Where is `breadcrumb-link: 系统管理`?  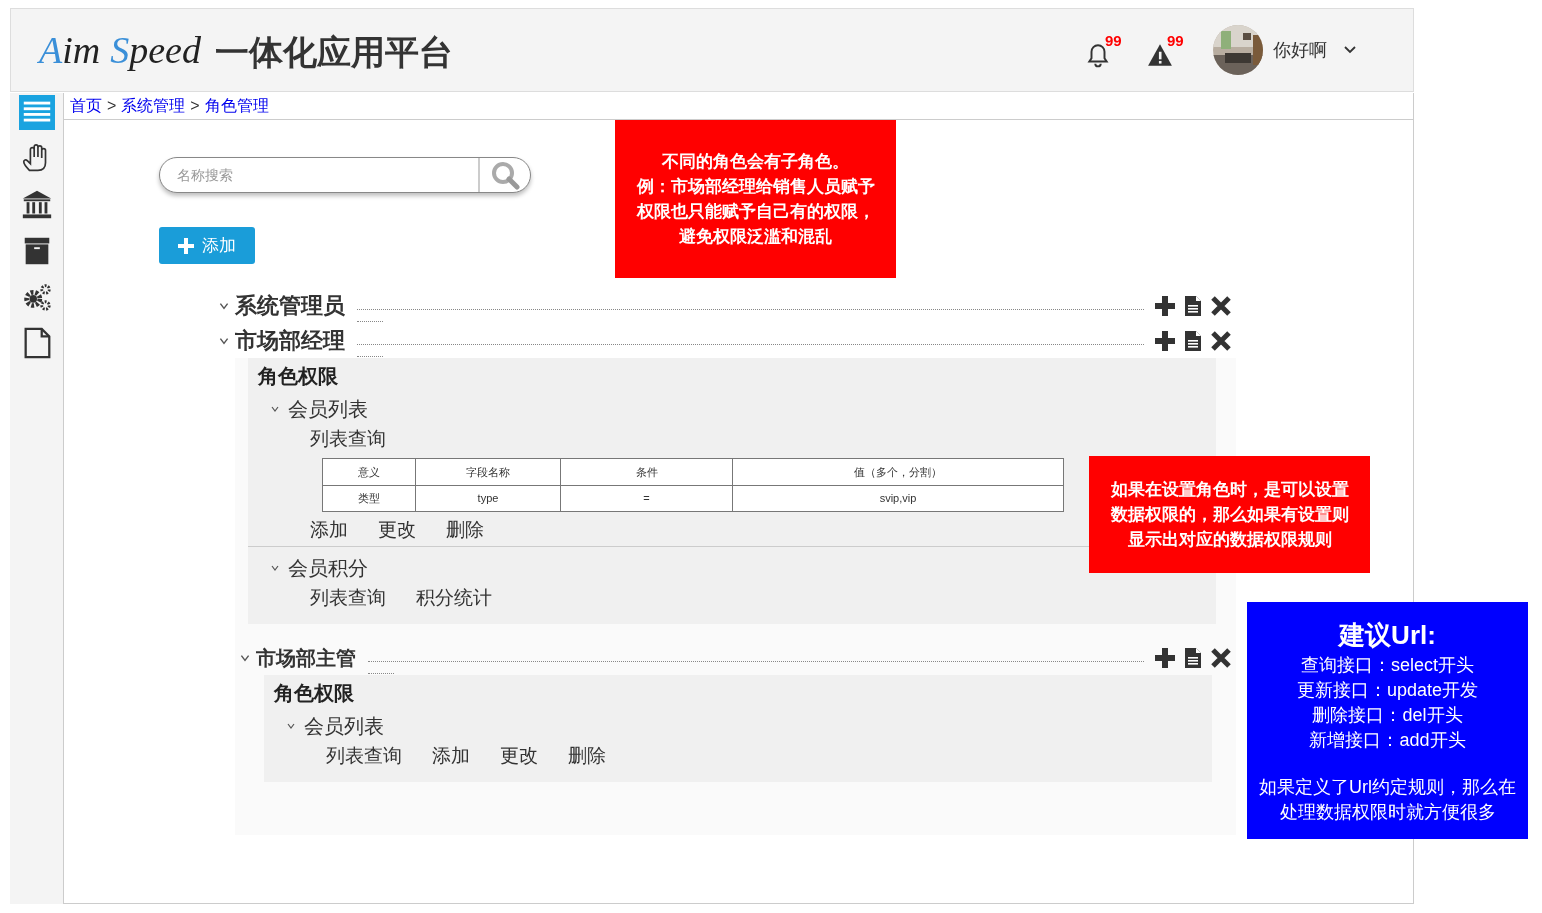
breadcrumb-link: 系统管理 is located at coordinates (153, 106).